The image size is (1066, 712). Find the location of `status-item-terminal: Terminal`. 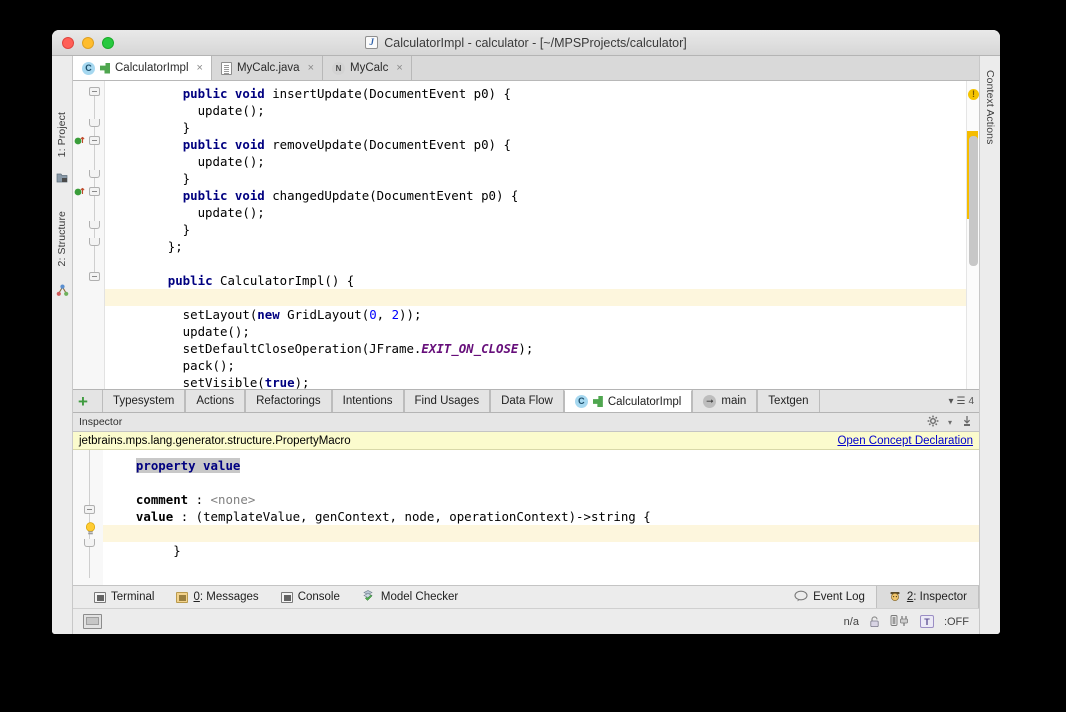

status-item-terminal: Terminal is located at coordinates (124, 597).